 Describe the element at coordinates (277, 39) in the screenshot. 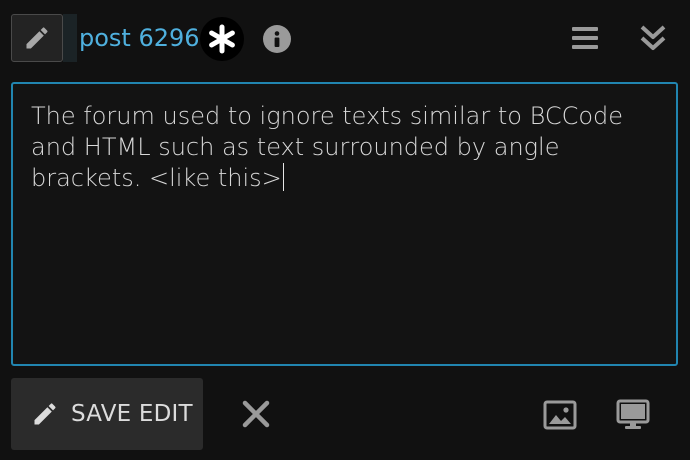

I see `info-icon` at that location.